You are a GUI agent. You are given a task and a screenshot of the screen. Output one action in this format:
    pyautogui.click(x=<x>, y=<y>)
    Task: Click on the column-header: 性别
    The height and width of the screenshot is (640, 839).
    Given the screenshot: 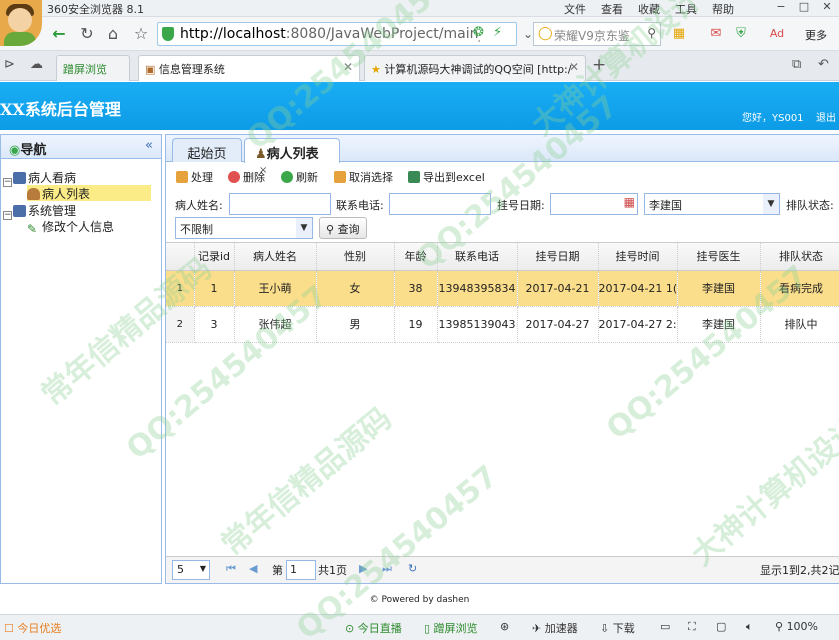 What is the action you would take?
    pyautogui.click(x=355, y=257)
    